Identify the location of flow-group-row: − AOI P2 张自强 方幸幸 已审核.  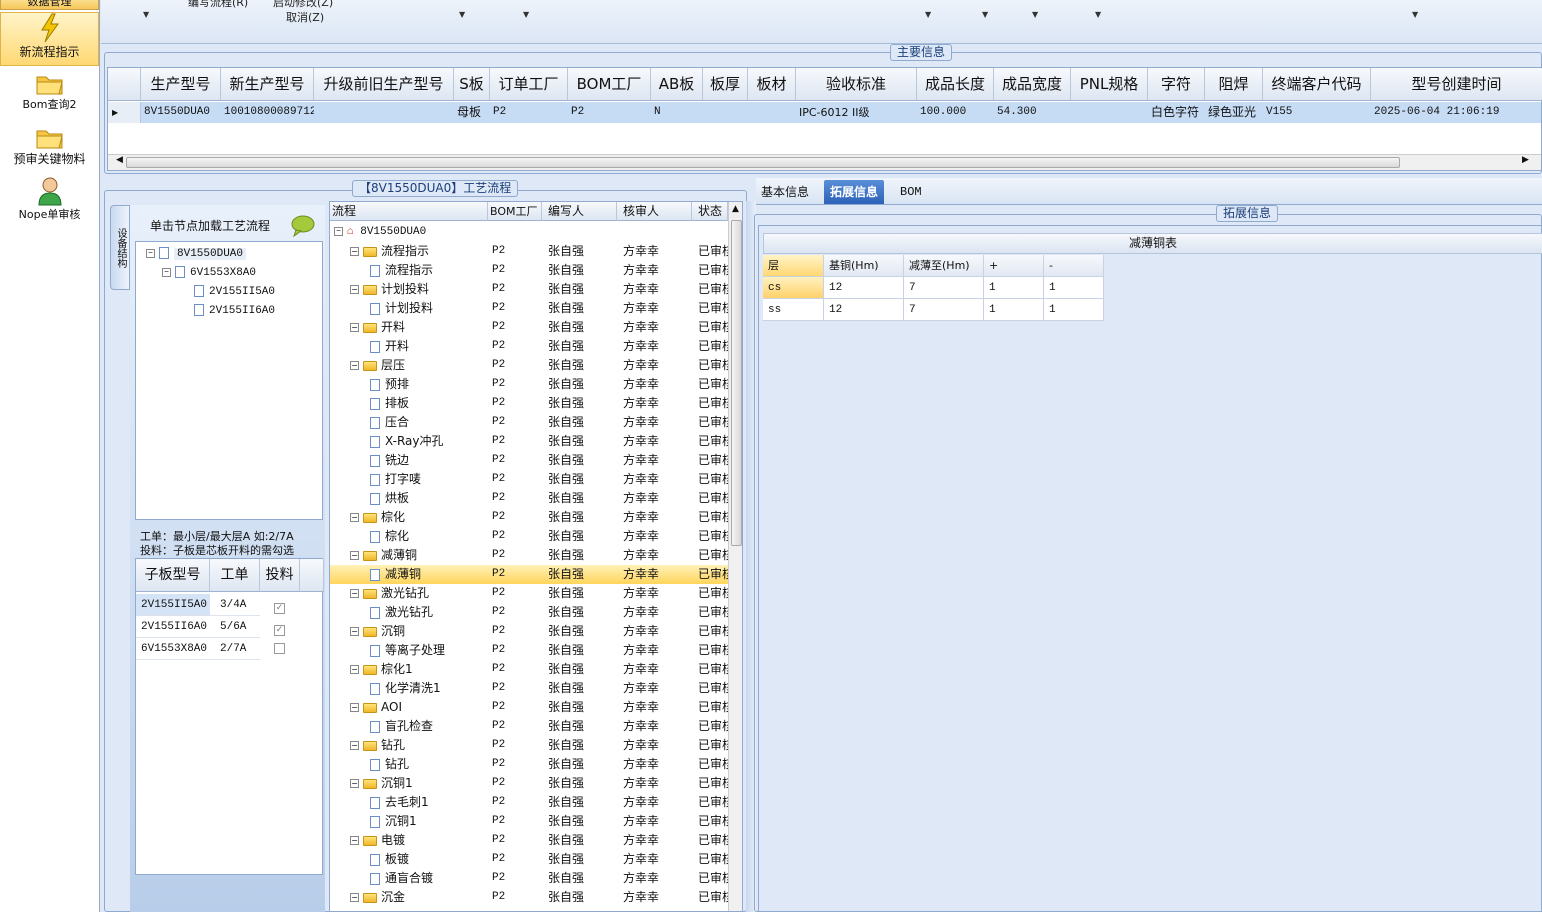
(529, 707).